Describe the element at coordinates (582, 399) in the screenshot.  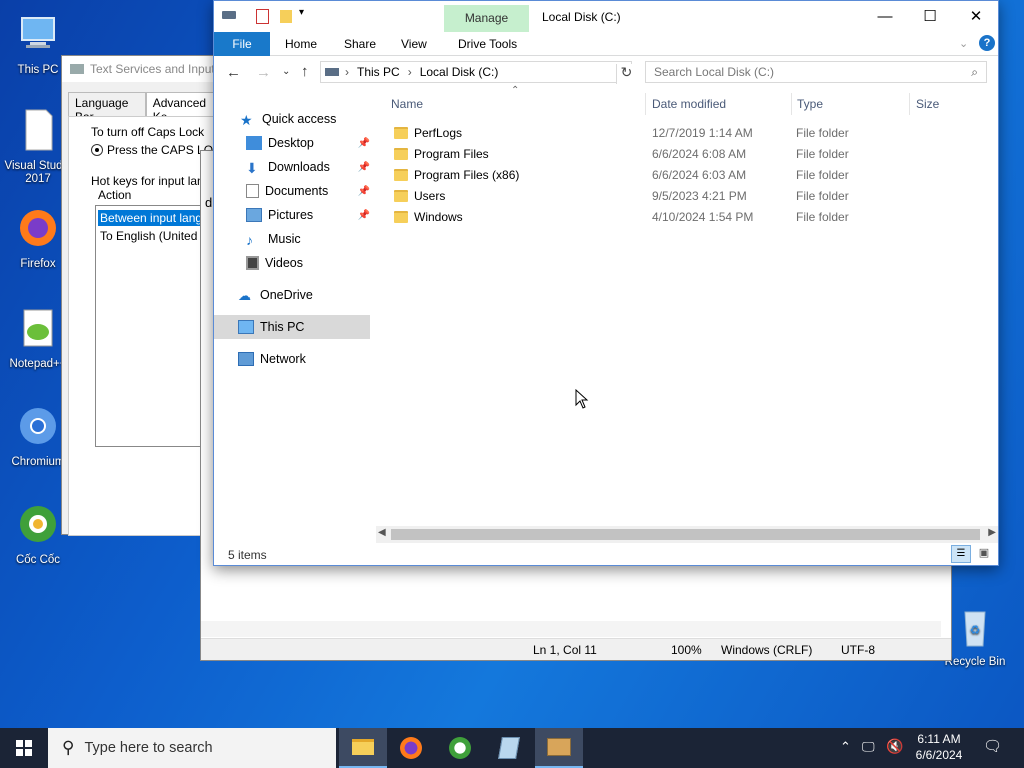
I see `mouse-cursor-icon` at that location.